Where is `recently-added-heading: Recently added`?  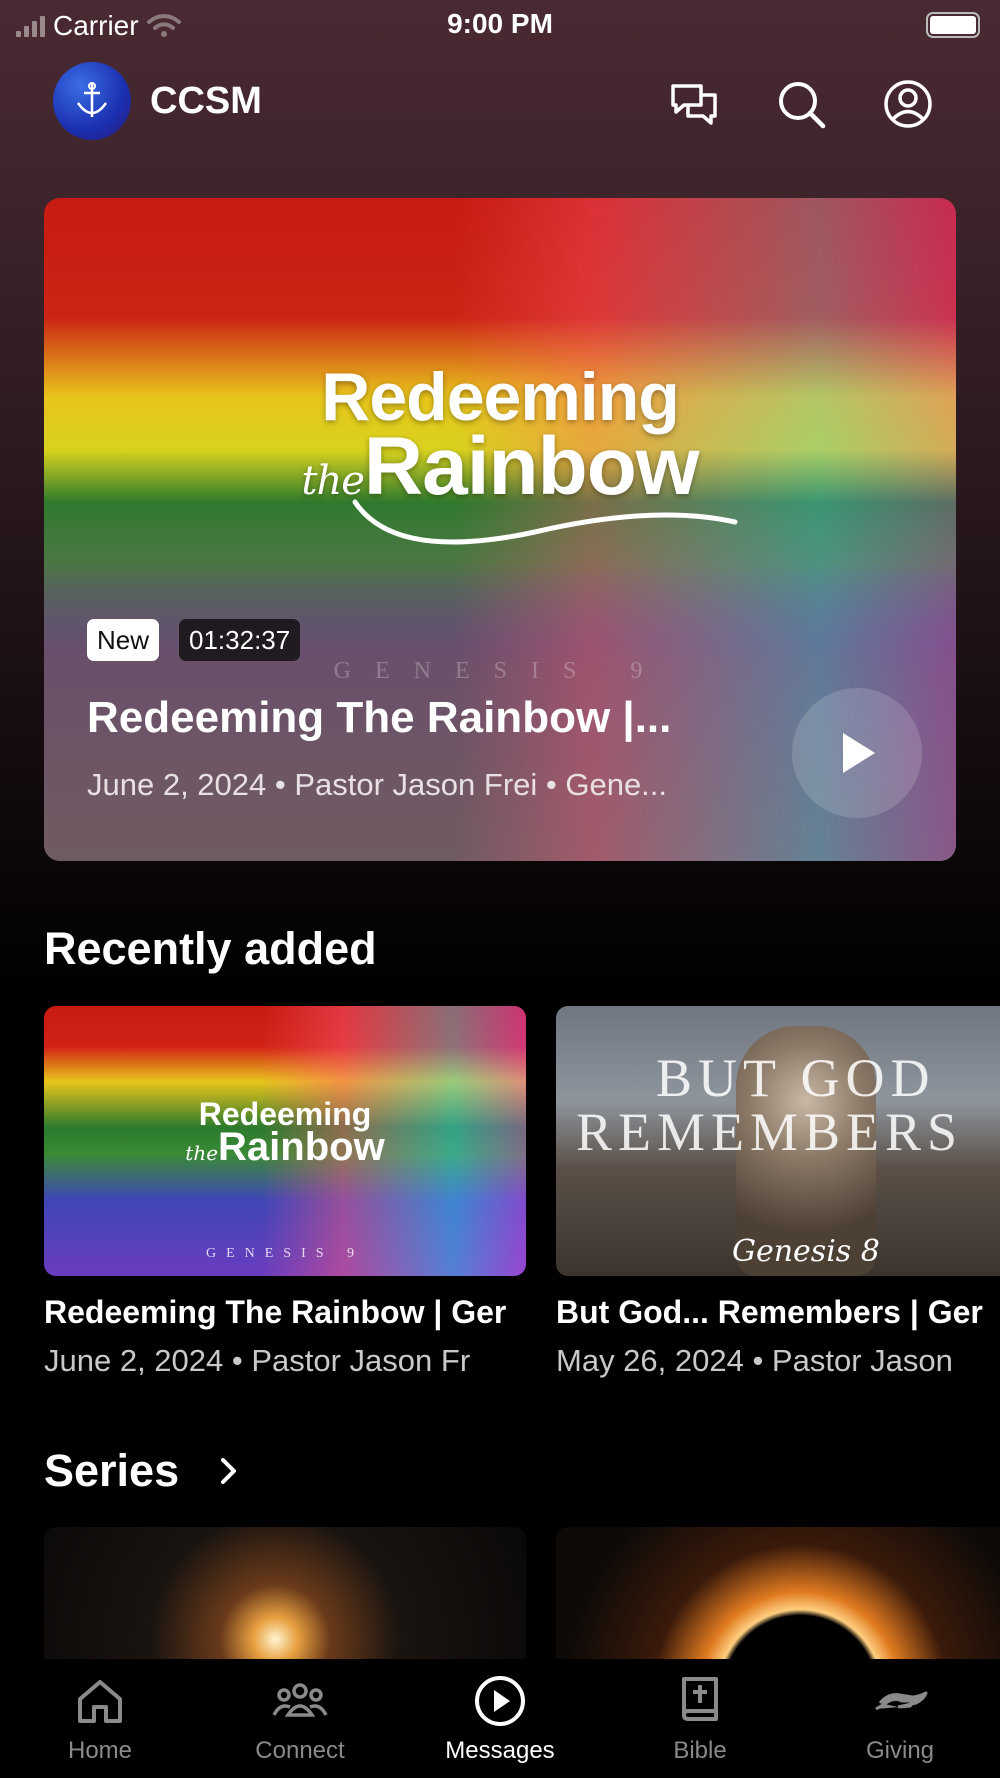 recently-added-heading: Recently added is located at coordinates (210, 948).